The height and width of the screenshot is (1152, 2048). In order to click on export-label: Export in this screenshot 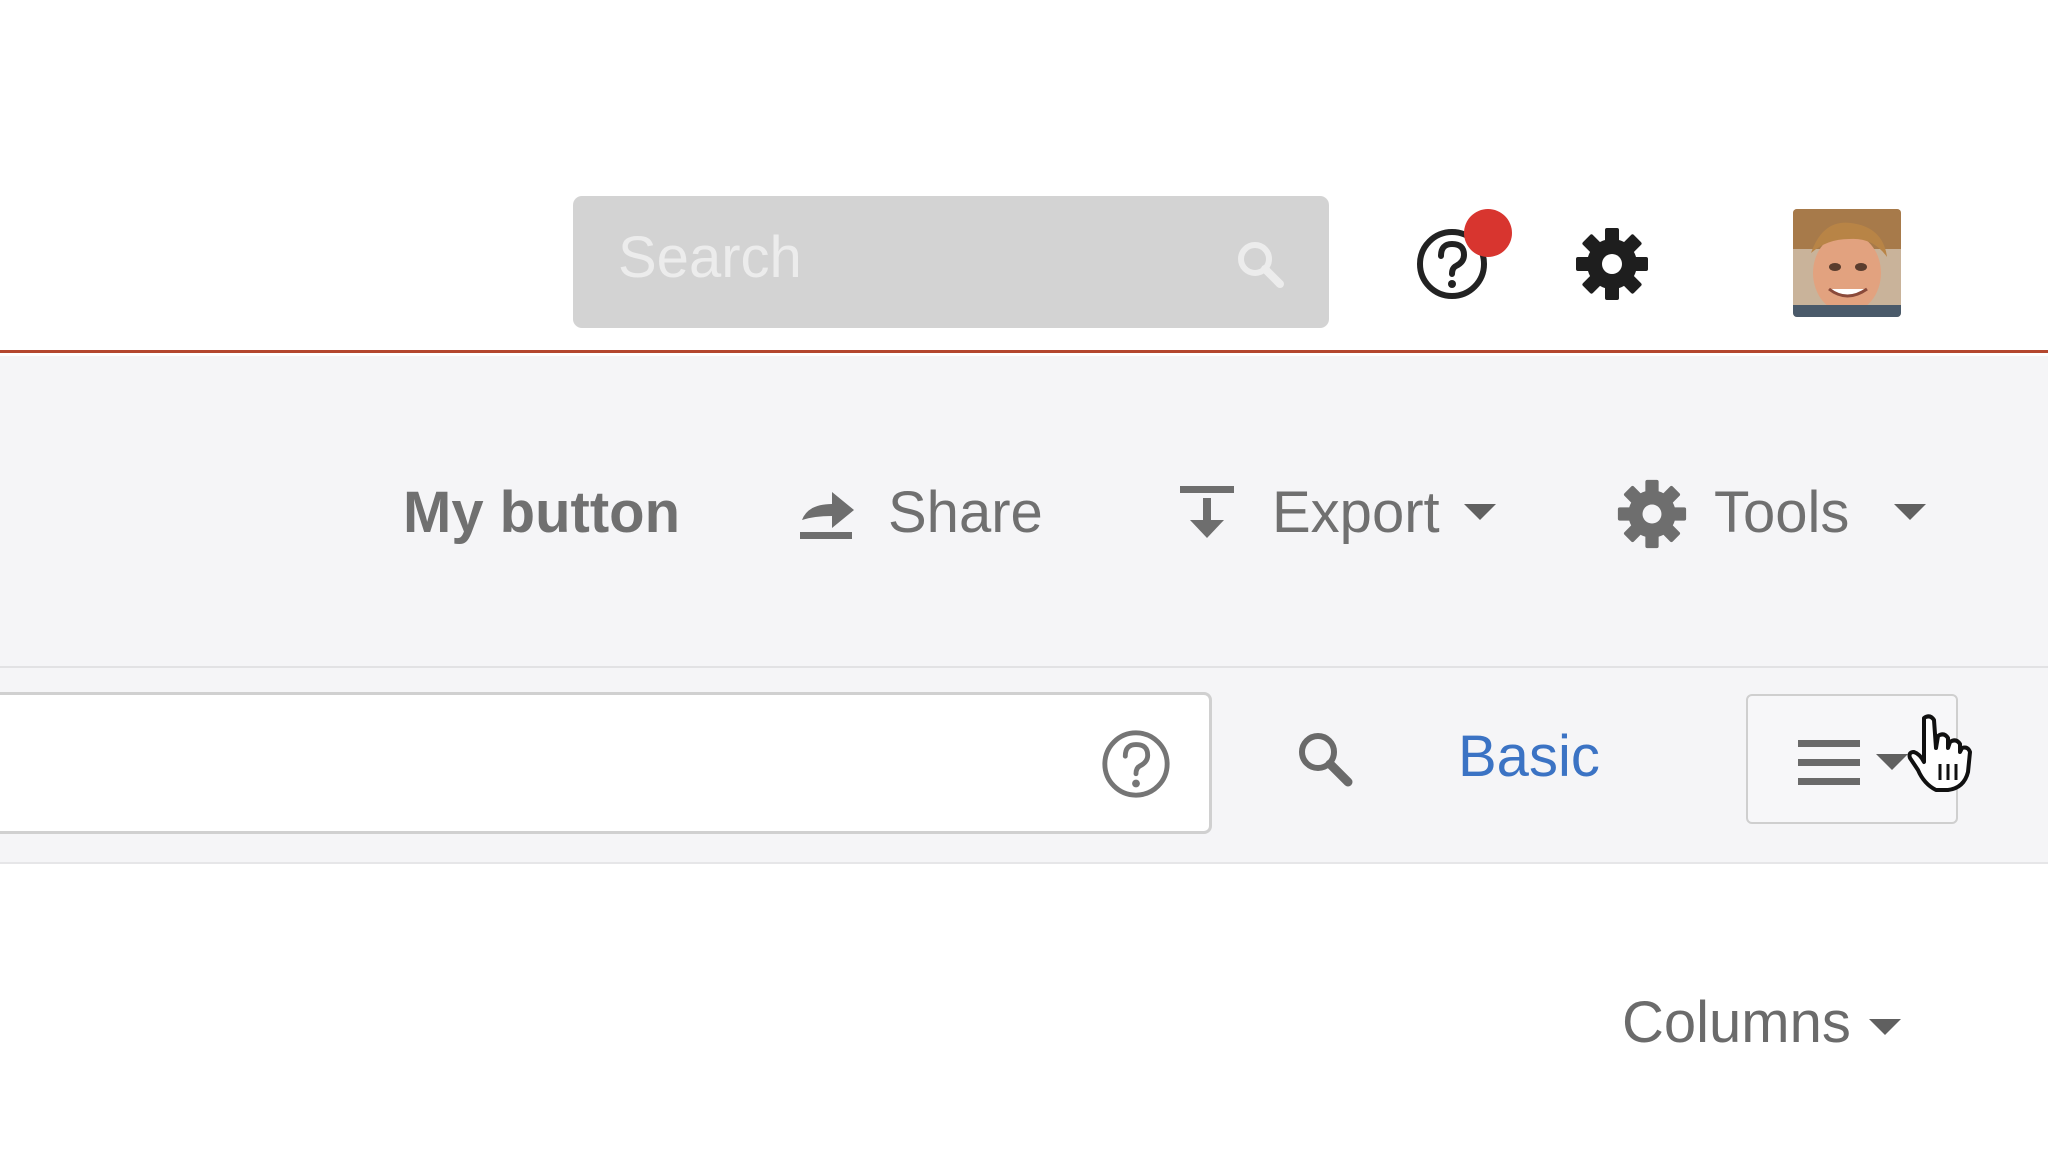, I will do `click(1356, 512)`.